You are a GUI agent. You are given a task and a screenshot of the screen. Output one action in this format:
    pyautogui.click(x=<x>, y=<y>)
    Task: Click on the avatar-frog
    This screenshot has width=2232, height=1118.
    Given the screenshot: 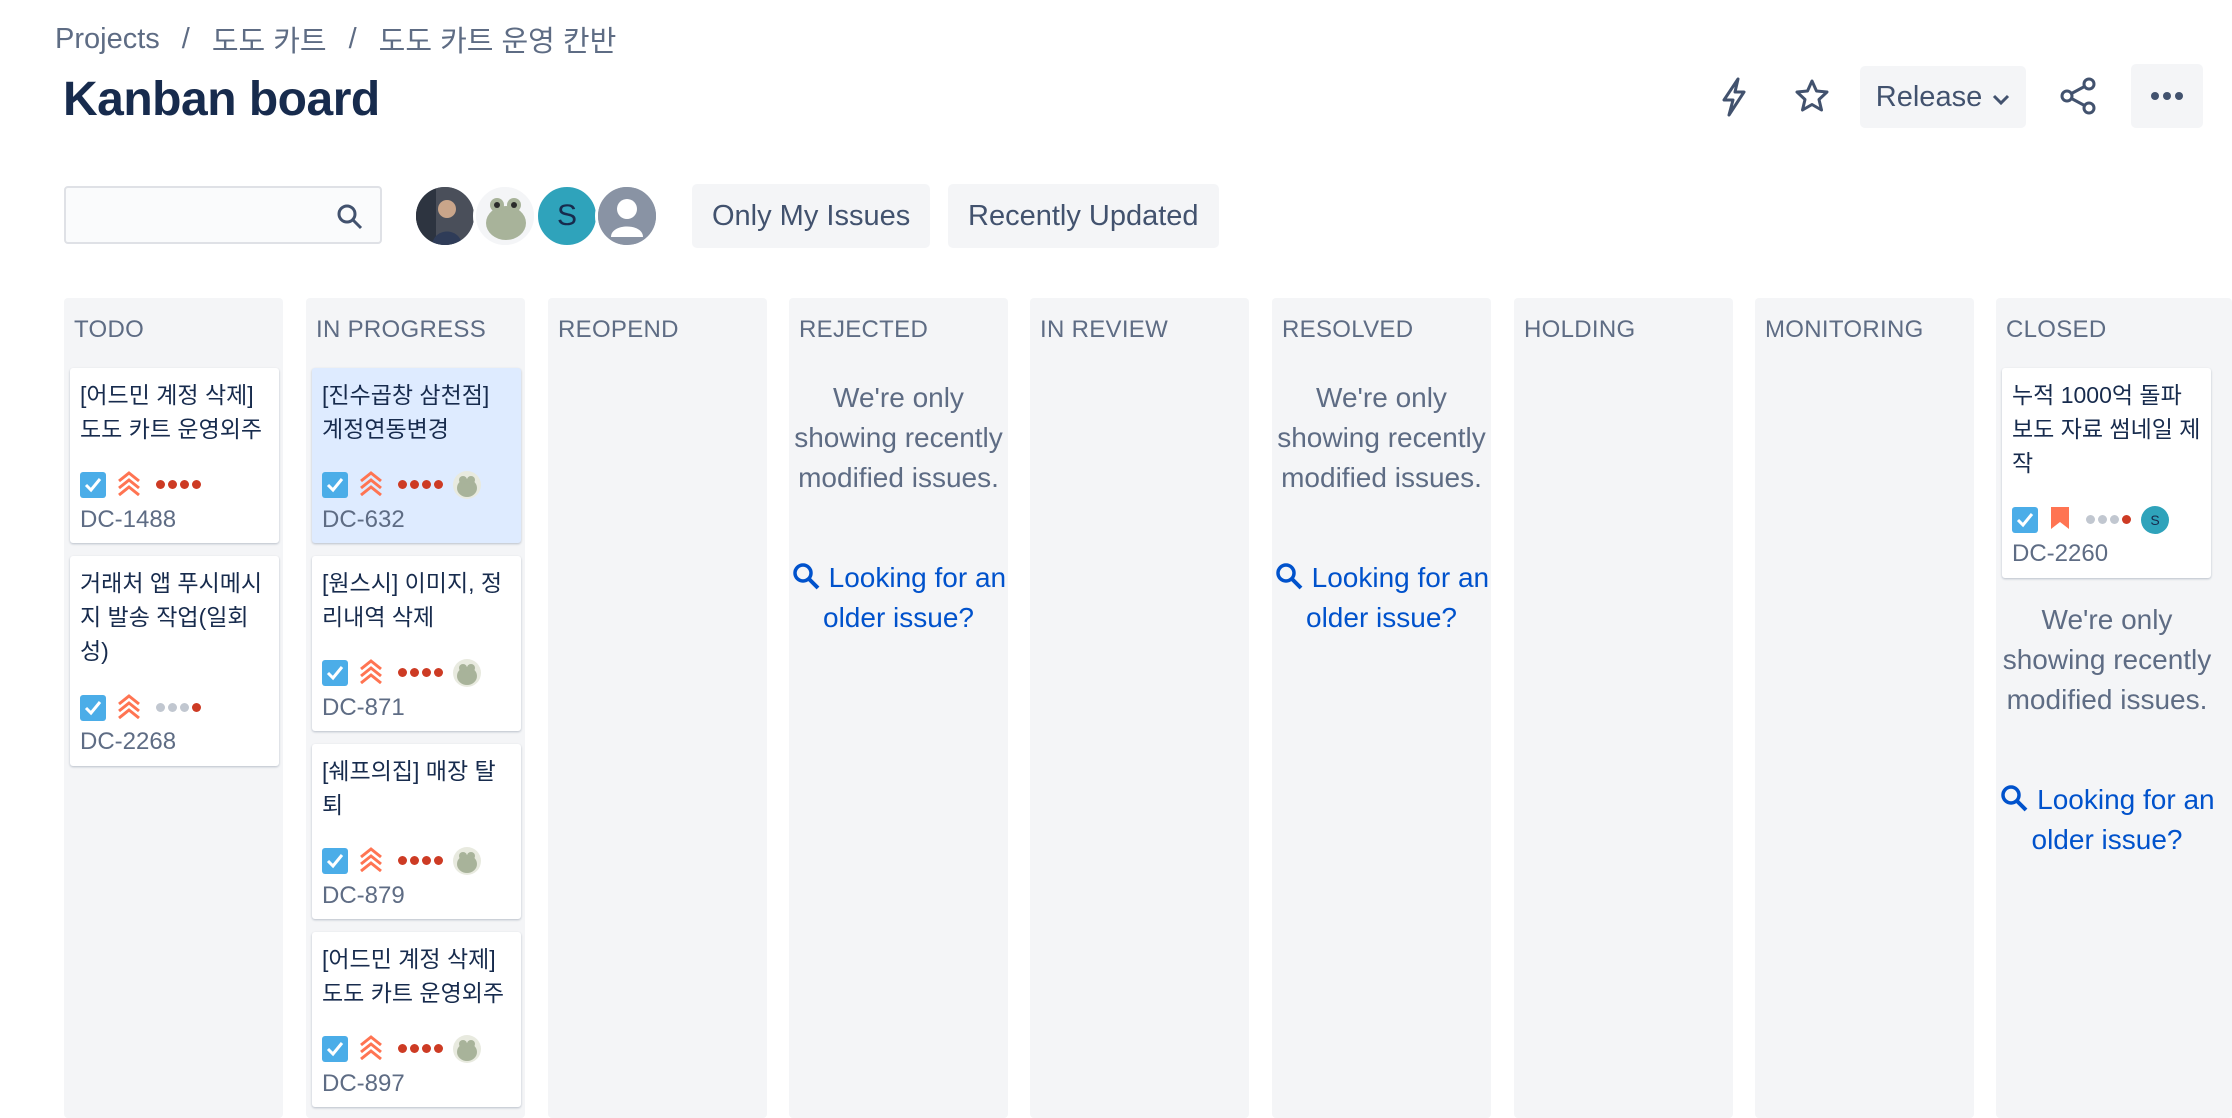 What is the action you would take?
    pyautogui.click(x=505, y=216)
    